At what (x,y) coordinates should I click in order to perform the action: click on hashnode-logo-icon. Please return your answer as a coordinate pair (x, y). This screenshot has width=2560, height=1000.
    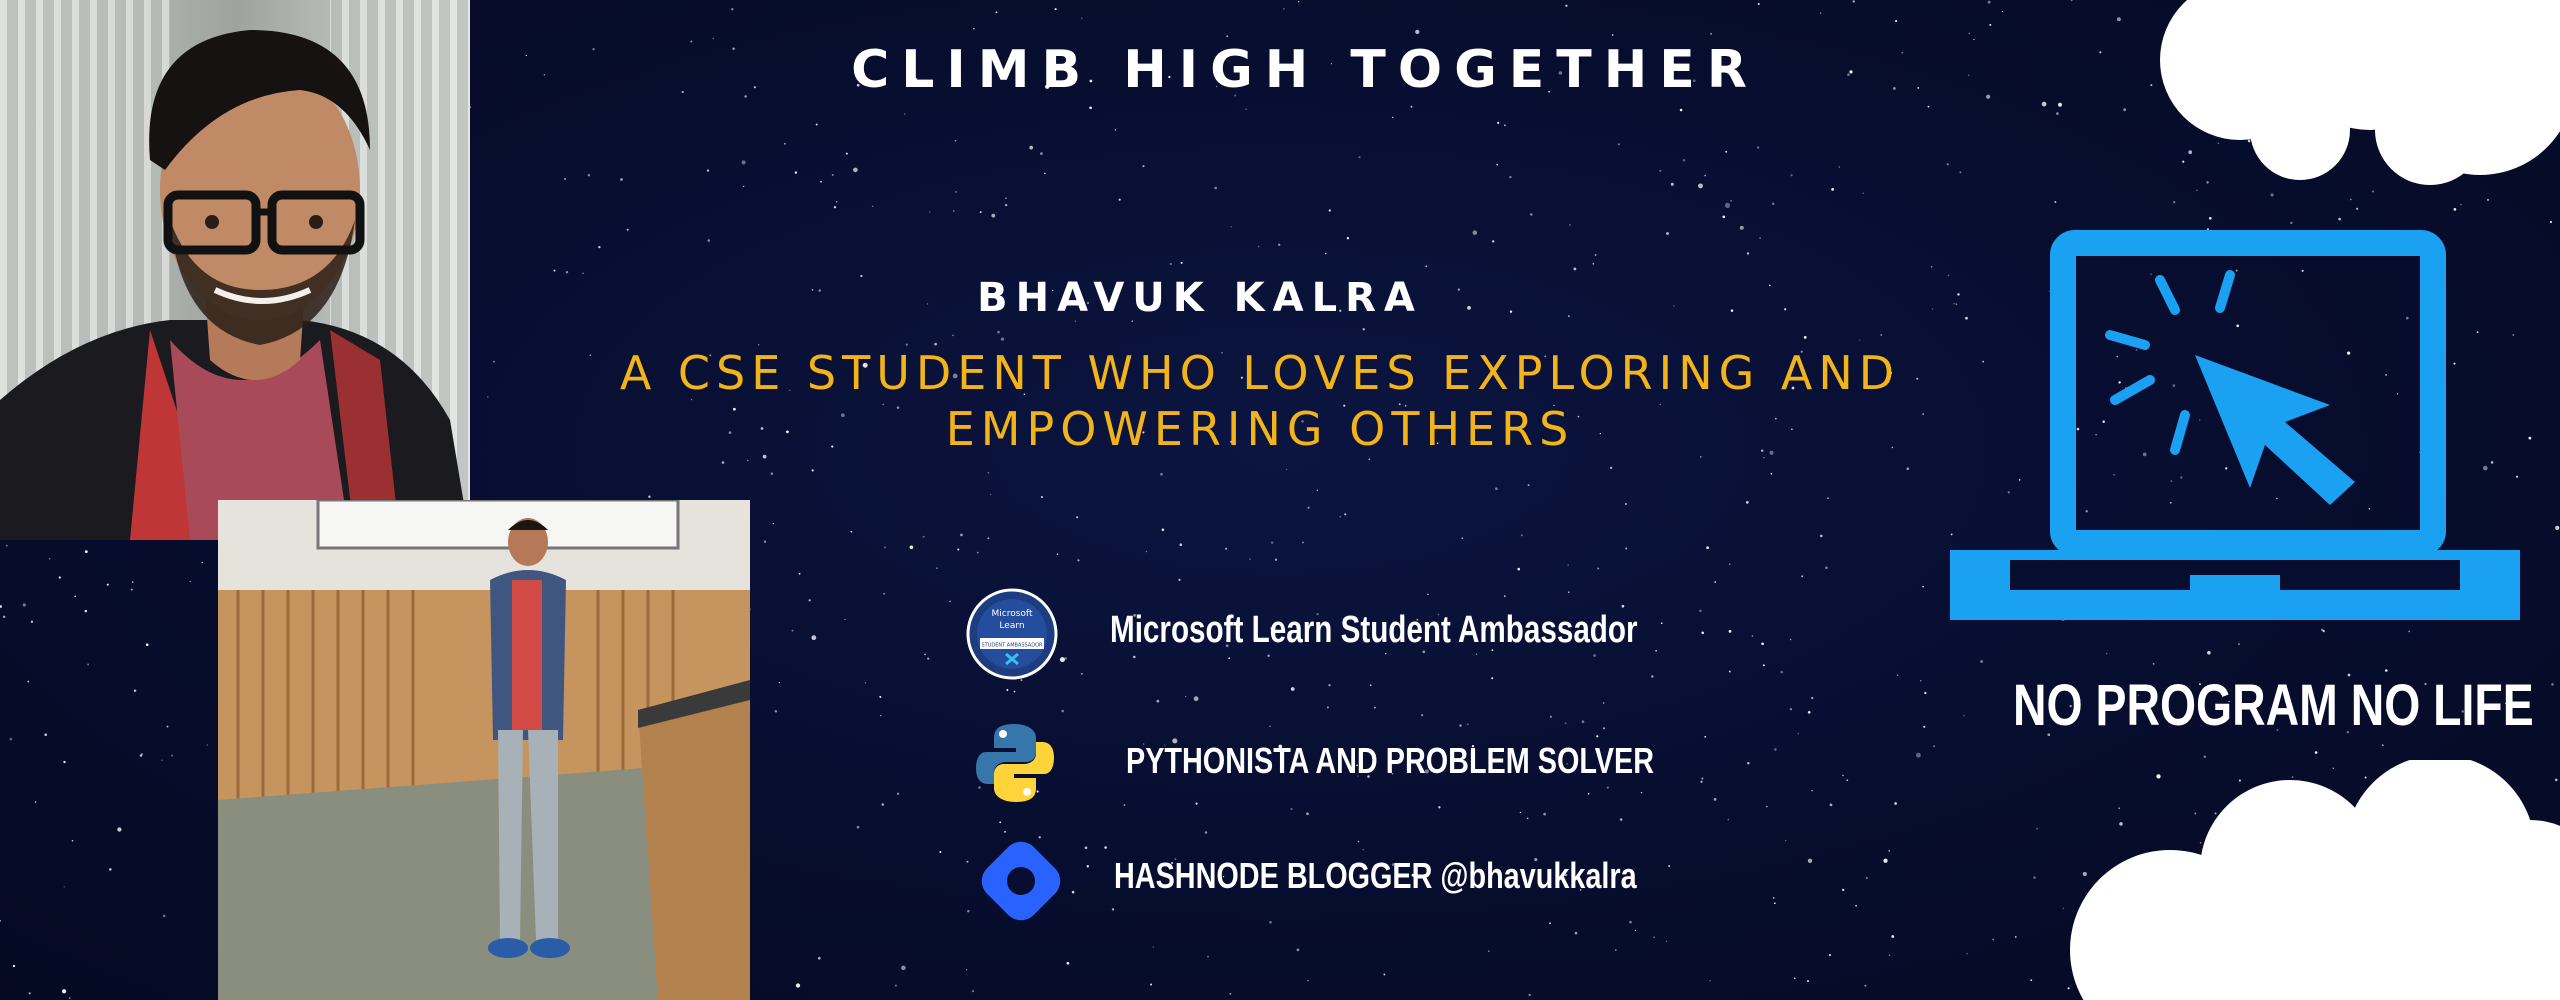
    Looking at the image, I should click on (1021, 881).